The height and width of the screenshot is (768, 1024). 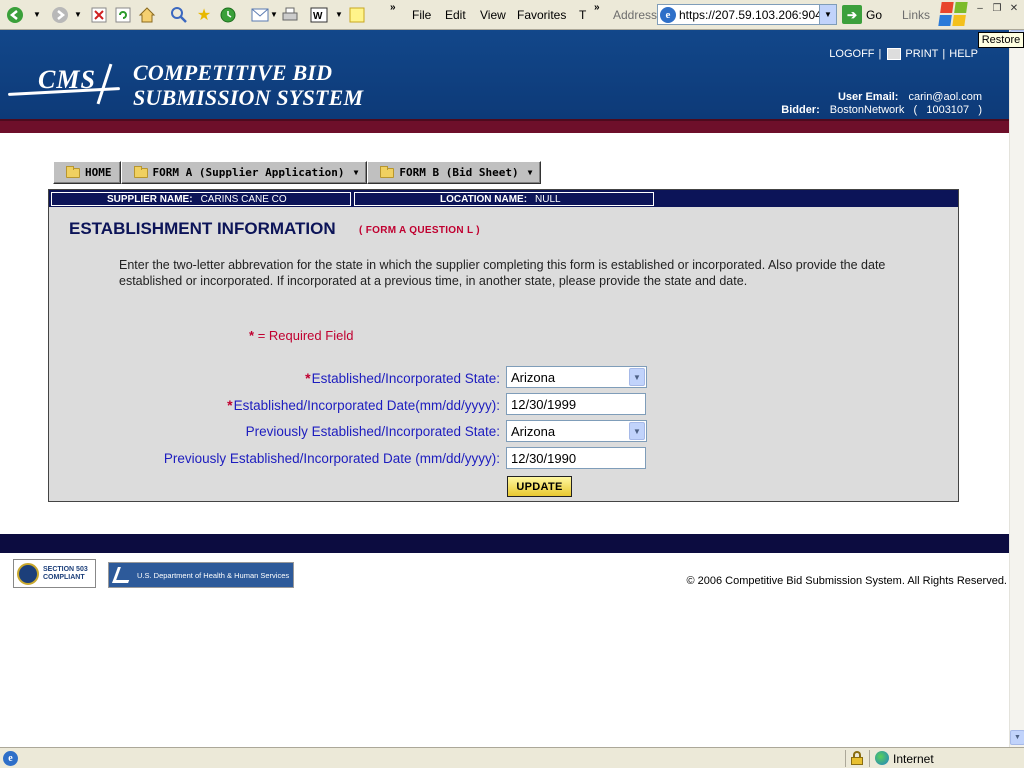 I want to click on logoff-link: LOGOFF, so click(x=851, y=54).